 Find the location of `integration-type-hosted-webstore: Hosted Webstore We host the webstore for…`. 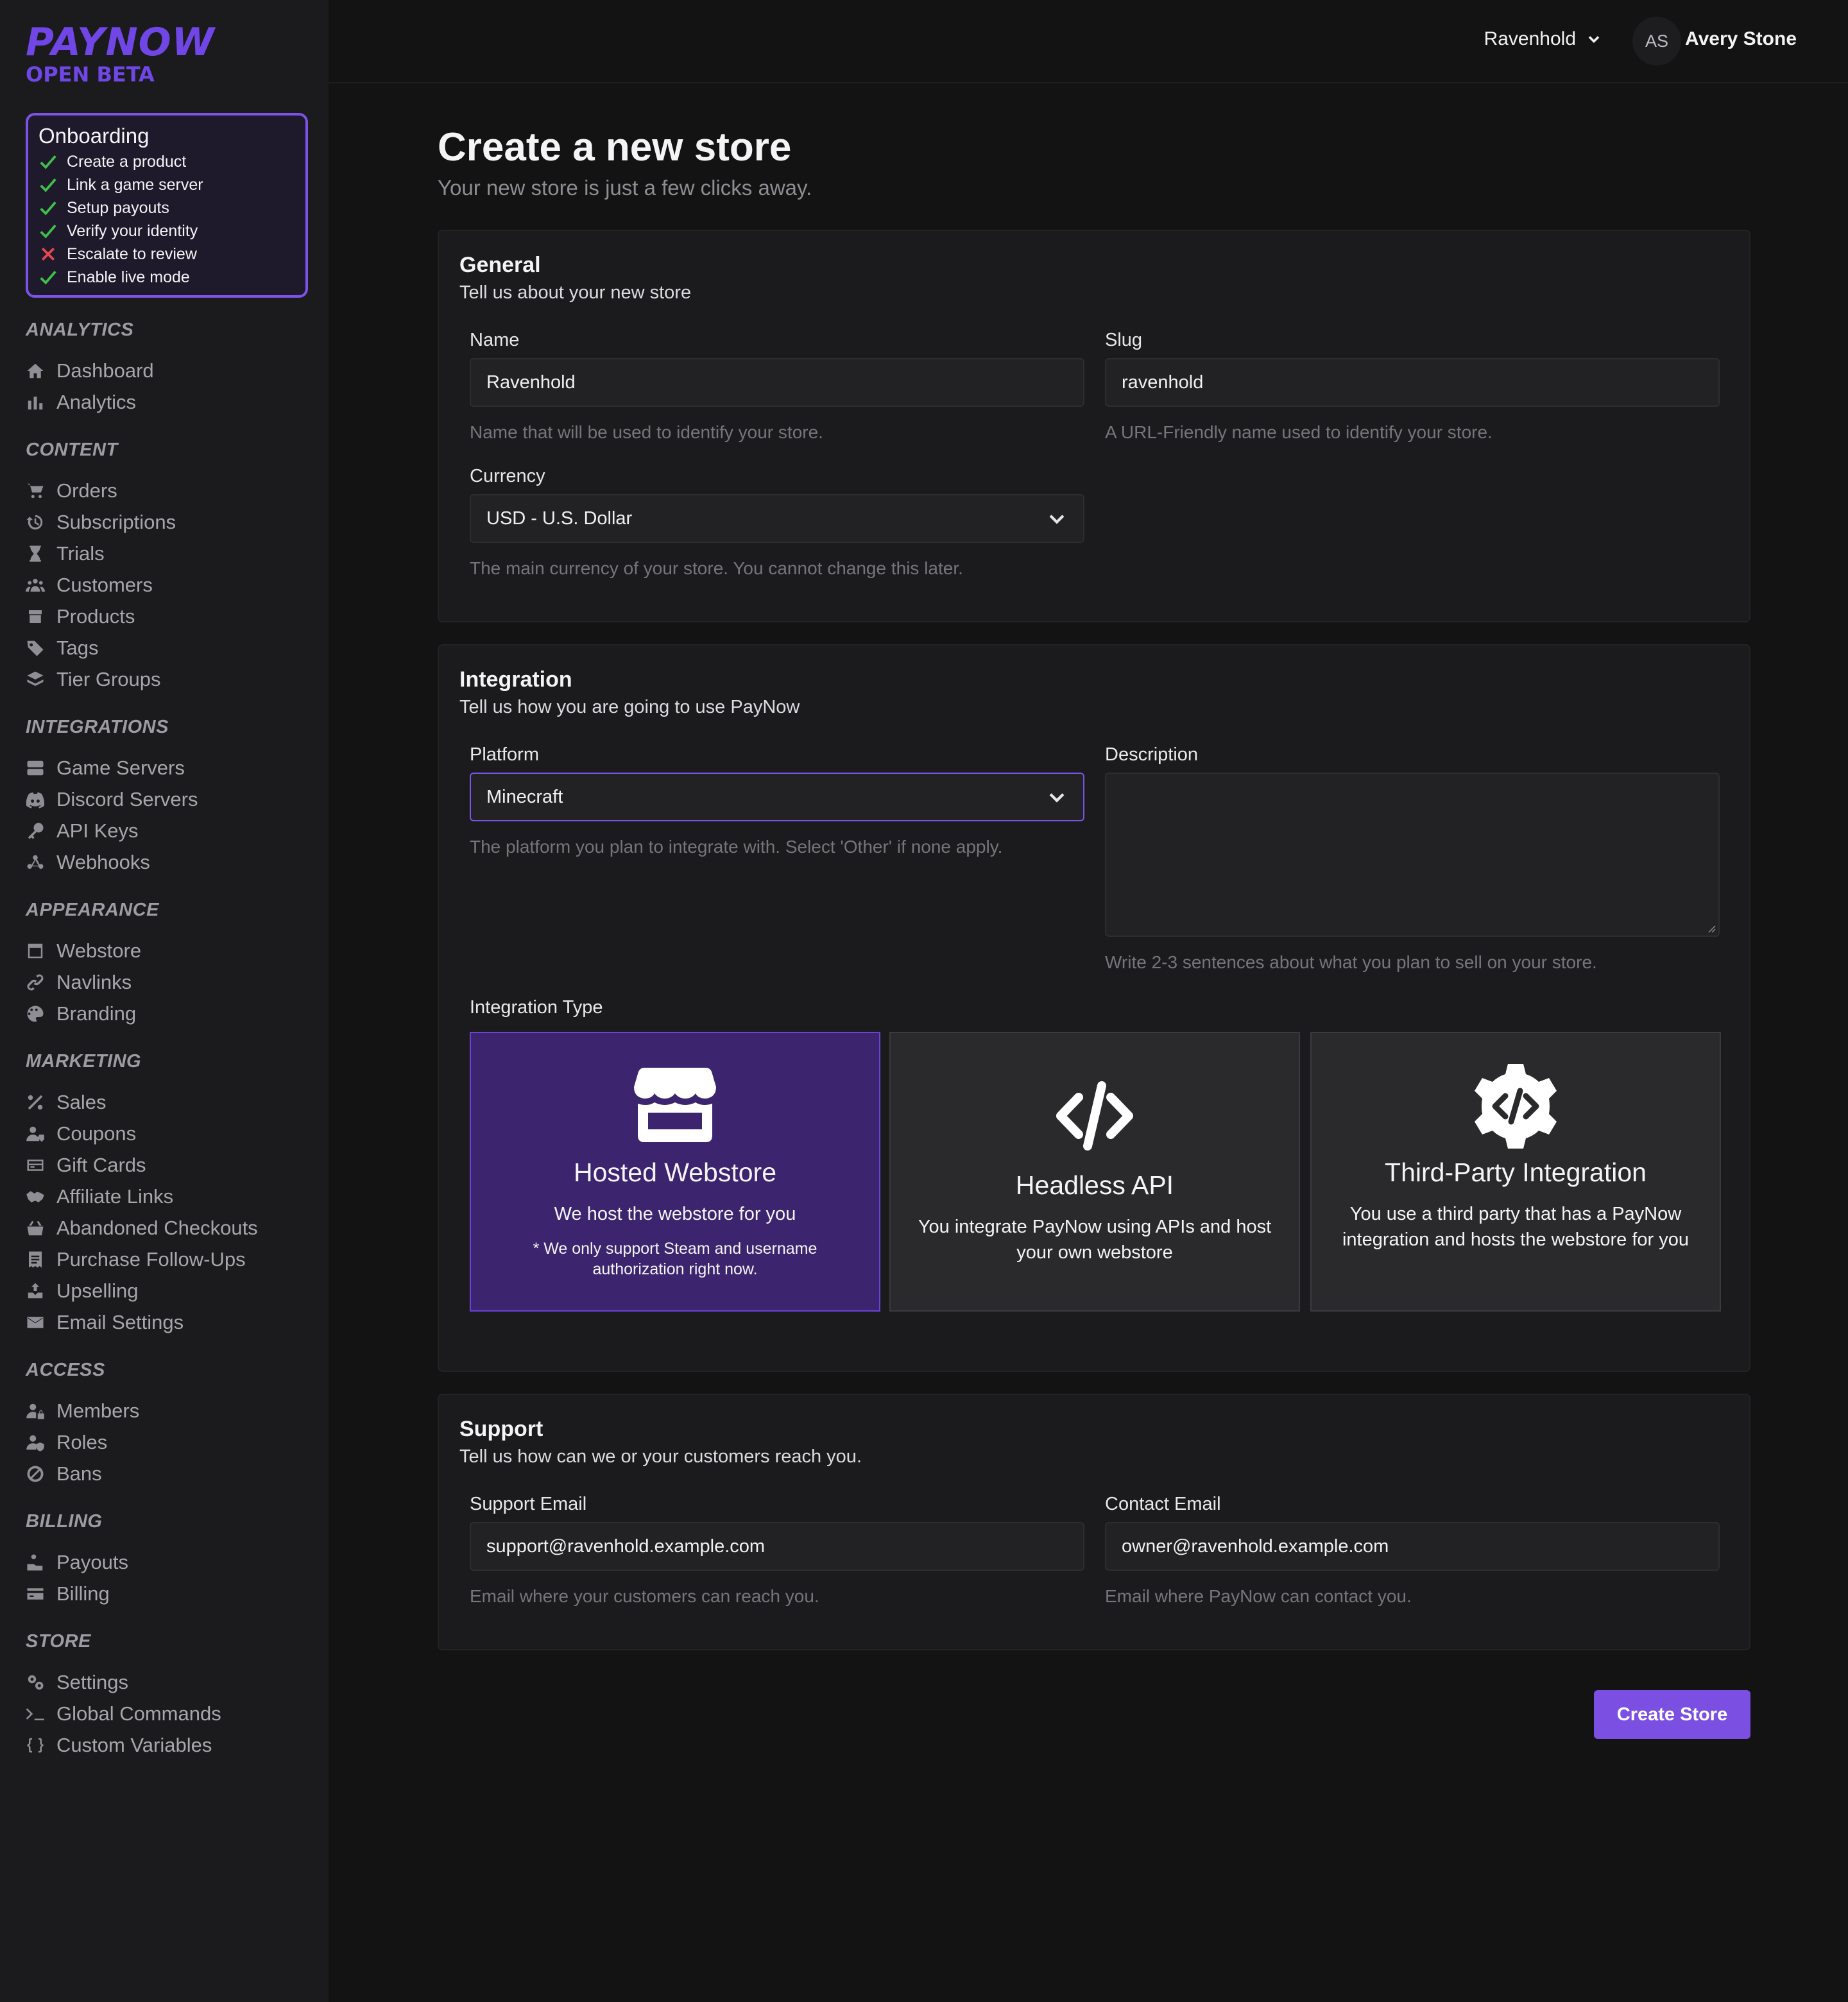

integration-type-hosted-webstore: Hosted Webstore We host the webstore for… is located at coordinates (675, 1172).